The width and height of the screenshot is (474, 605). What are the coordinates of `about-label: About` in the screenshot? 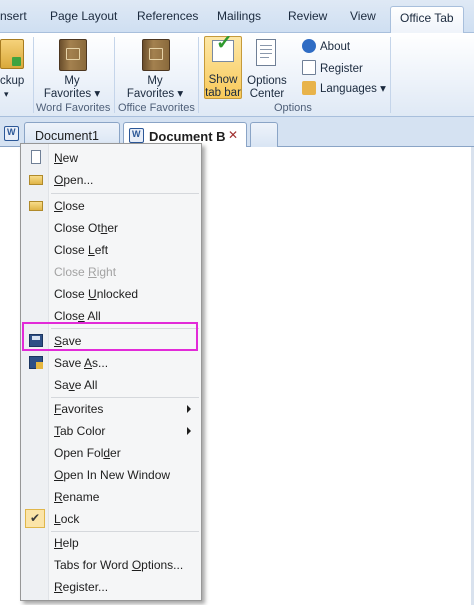 It's located at (335, 47).